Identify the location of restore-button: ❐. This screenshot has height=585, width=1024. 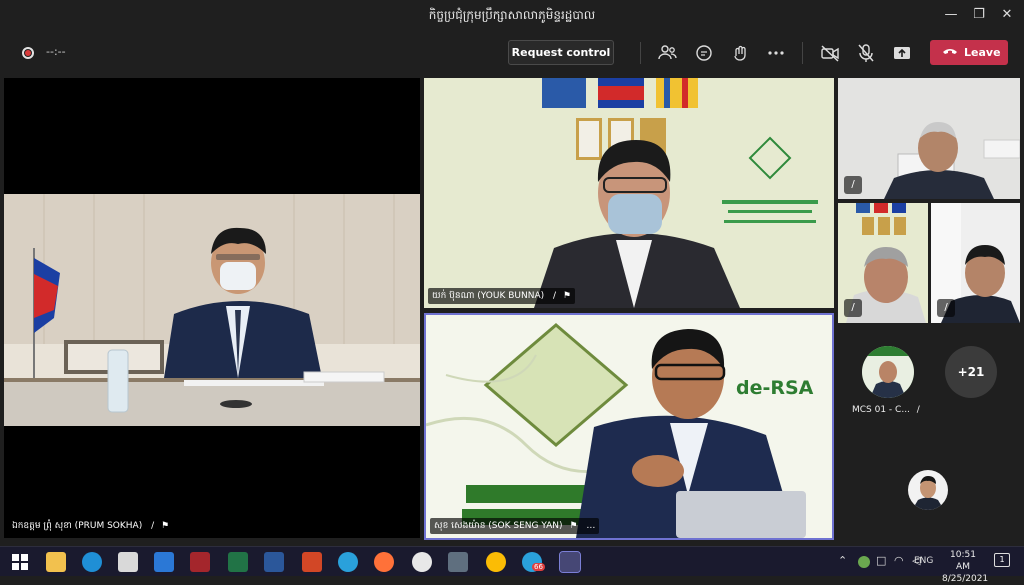
(979, 15).